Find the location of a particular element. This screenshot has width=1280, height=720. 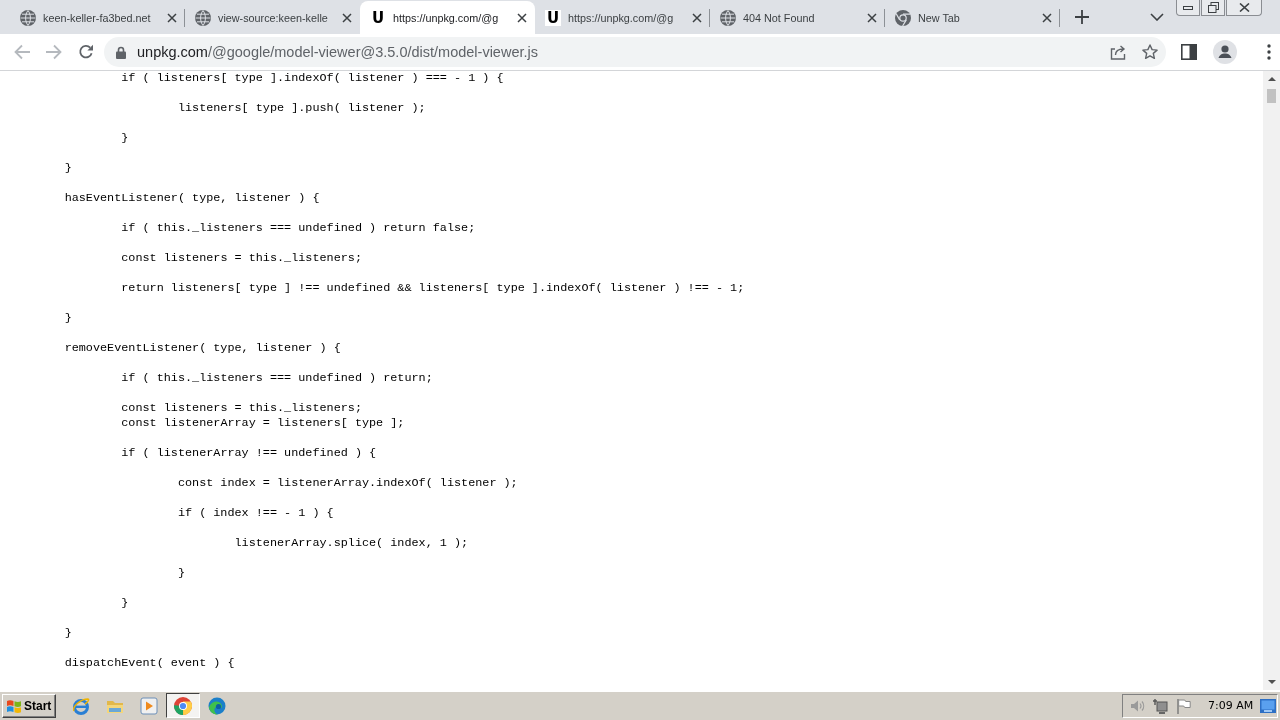

scrollbar is located at coordinates (1271, 380).